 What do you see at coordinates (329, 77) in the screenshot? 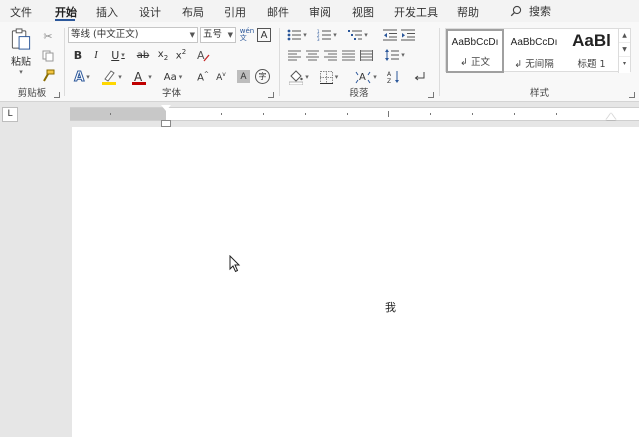
I see `borders-button: ▾` at bounding box center [329, 77].